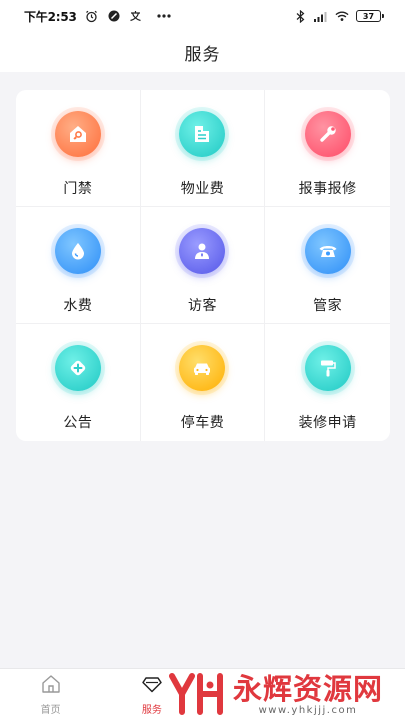 This screenshot has height=720, width=405. I want to click on service-label: 物业费, so click(202, 189).